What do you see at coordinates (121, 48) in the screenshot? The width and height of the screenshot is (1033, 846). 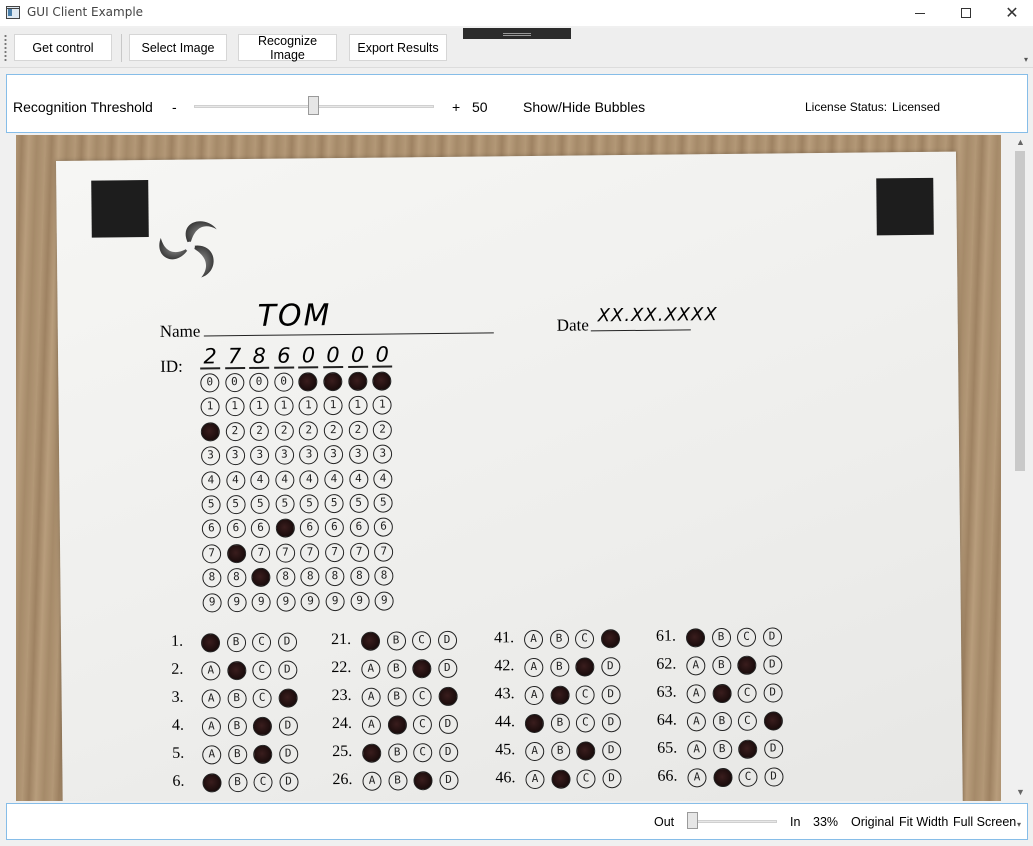 I see `toolbar-separator` at bounding box center [121, 48].